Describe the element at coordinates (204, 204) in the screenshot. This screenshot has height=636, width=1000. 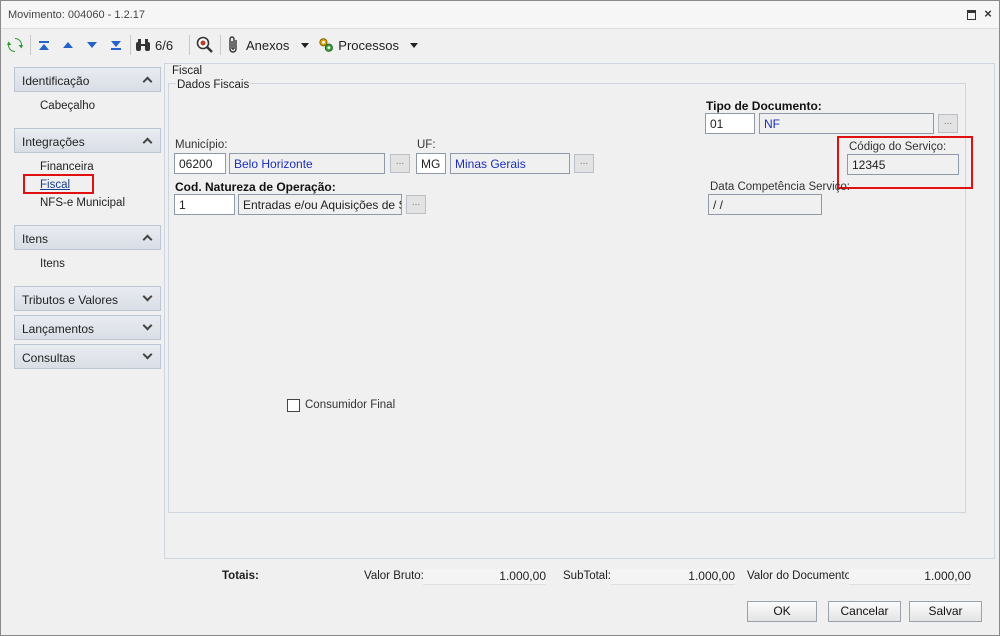
I see `natureza-operacao-code-input: 1` at that location.